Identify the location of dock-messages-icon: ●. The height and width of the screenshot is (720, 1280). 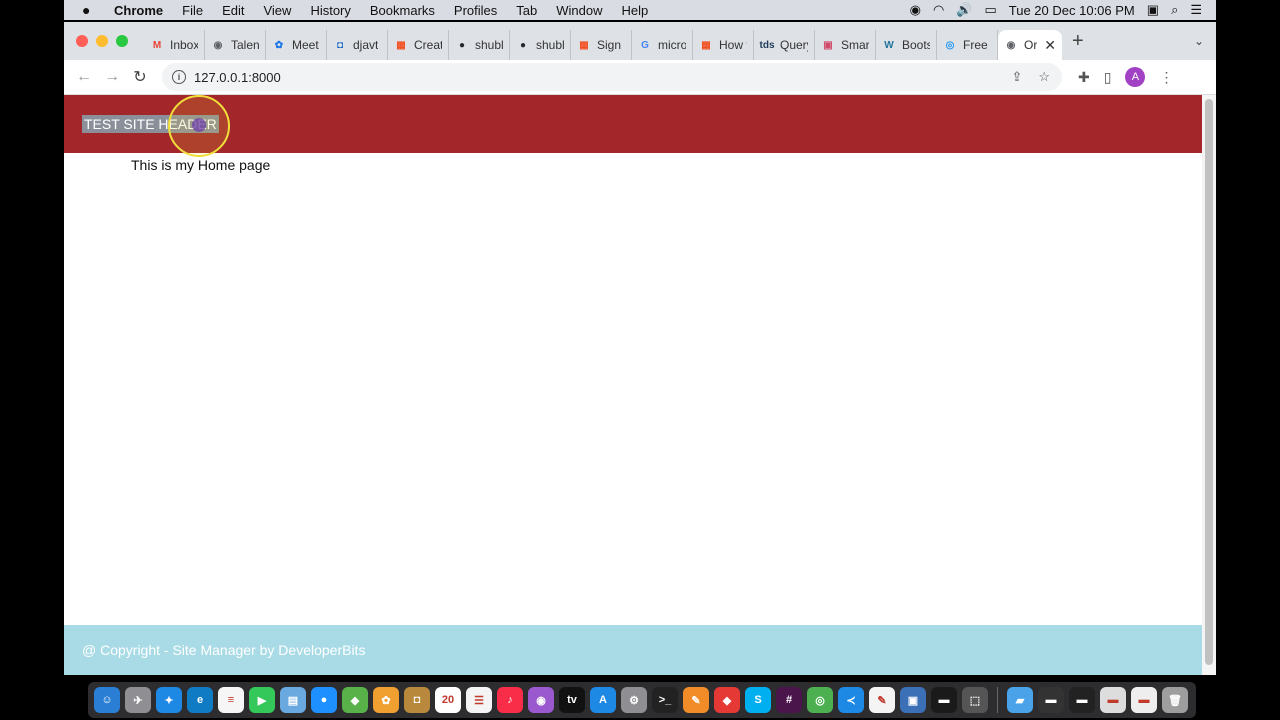
(324, 700).